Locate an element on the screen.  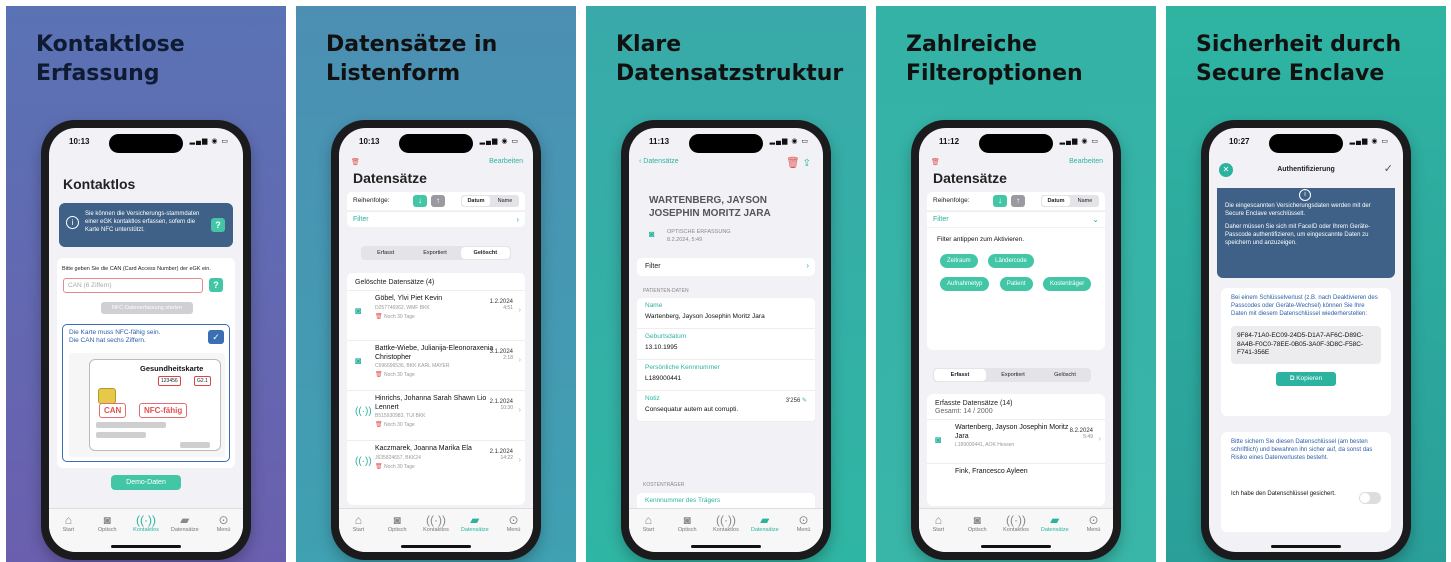
can-input: CAN (6 Ziffern) is located at coordinates (133, 285).